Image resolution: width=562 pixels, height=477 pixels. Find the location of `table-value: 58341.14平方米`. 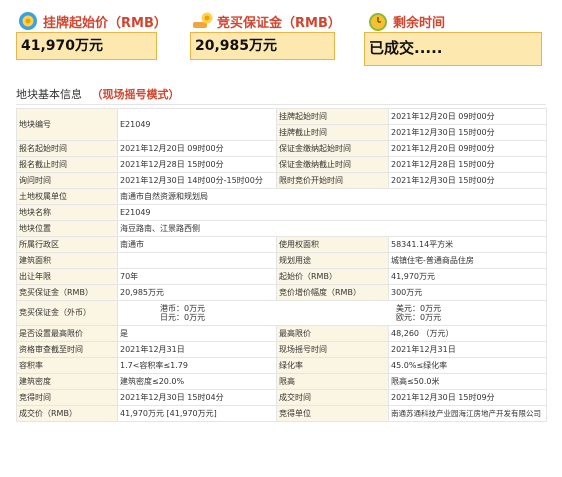

table-value: 58341.14平方米 is located at coordinates (467, 244).